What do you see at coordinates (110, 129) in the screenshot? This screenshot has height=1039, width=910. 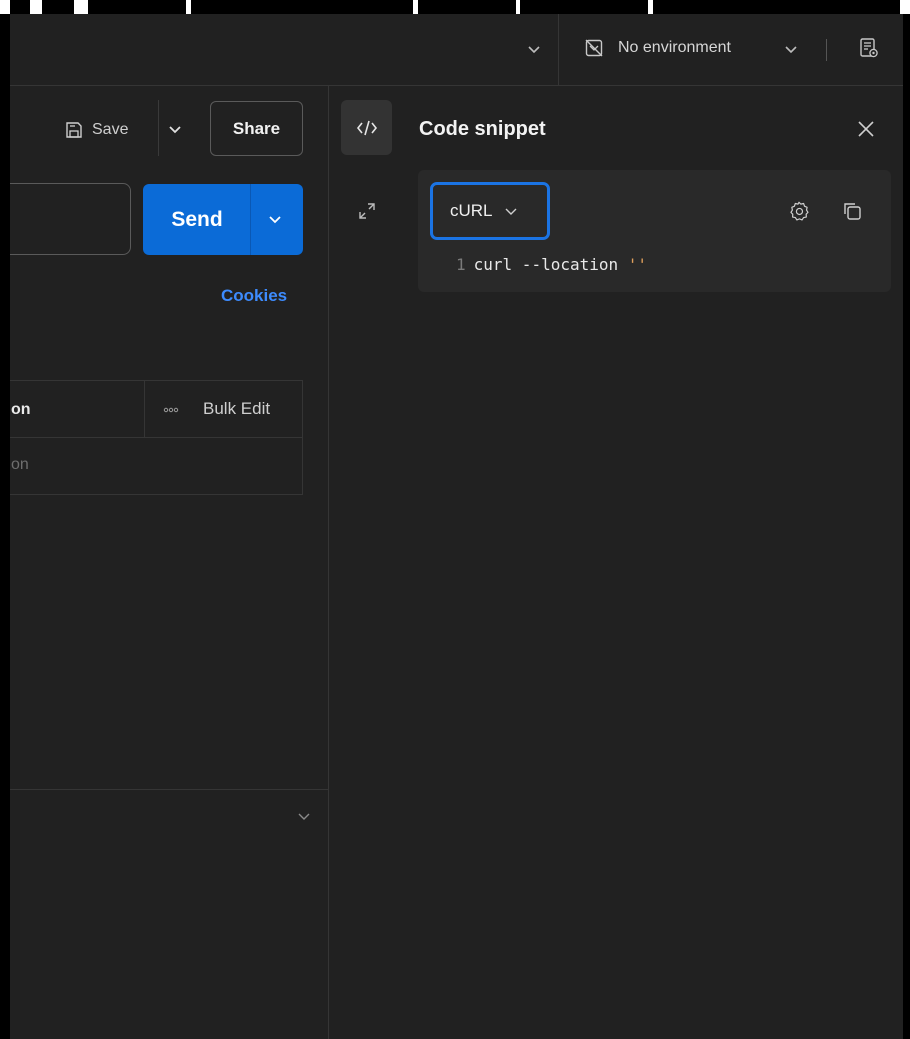 I see `save-label: Save` at bounding box center [110, 129].